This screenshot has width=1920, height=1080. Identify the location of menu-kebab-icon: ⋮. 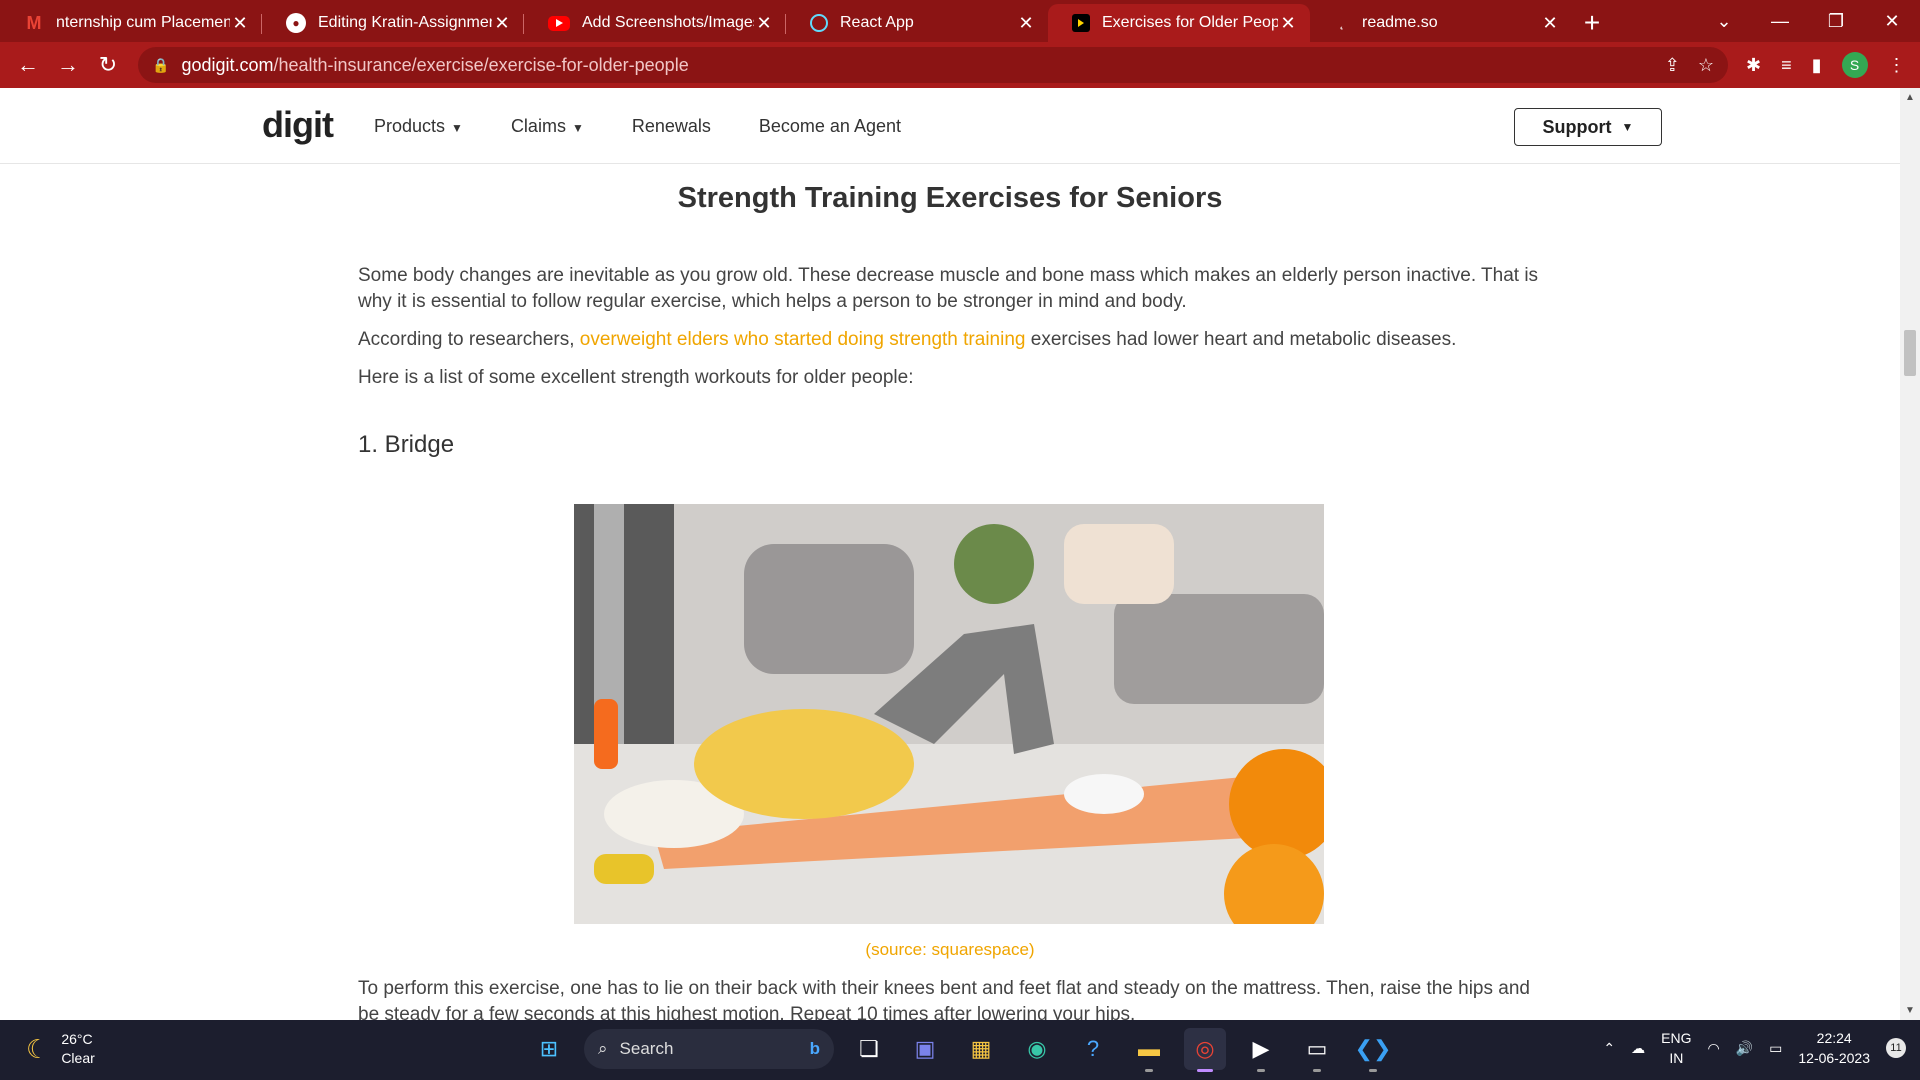
(1897, 65).